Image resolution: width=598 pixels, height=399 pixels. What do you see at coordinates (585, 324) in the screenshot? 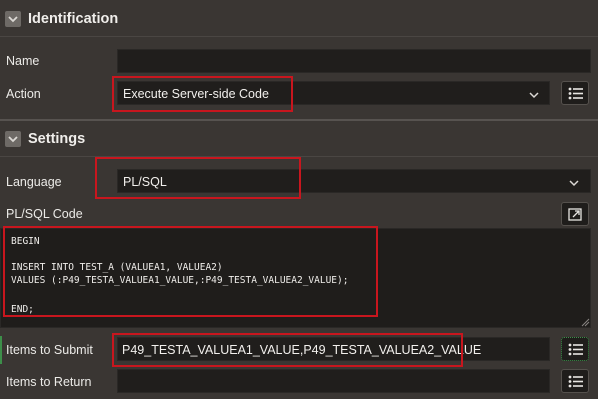
I see `resize-handle-icon` at bounding box center [585, 324].